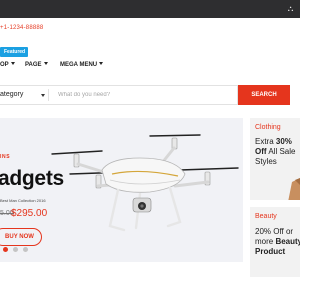  Describe the element at coordinates (294, 189) in the screenshot. I see `clothing-promo-image` at that location.